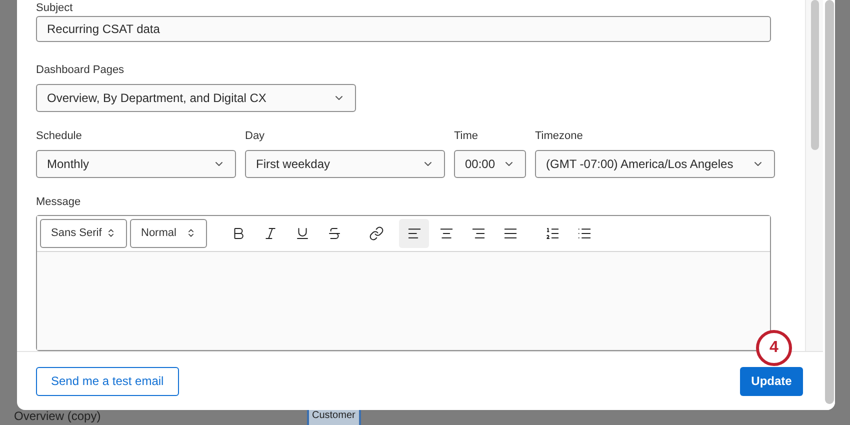  I want to click on list-item: Overview (copy), so click(57, 416).